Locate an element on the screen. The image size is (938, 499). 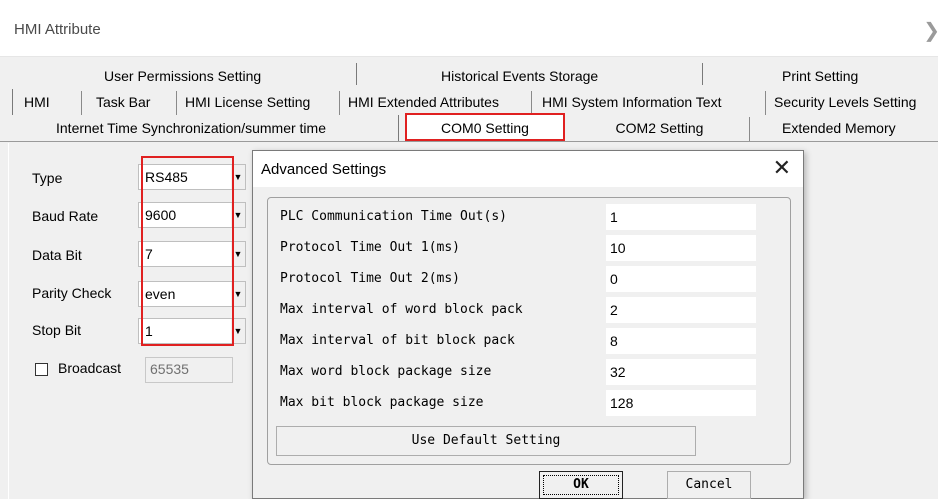
type-select: RS485 ▼ is located at coordinates (192, 177).